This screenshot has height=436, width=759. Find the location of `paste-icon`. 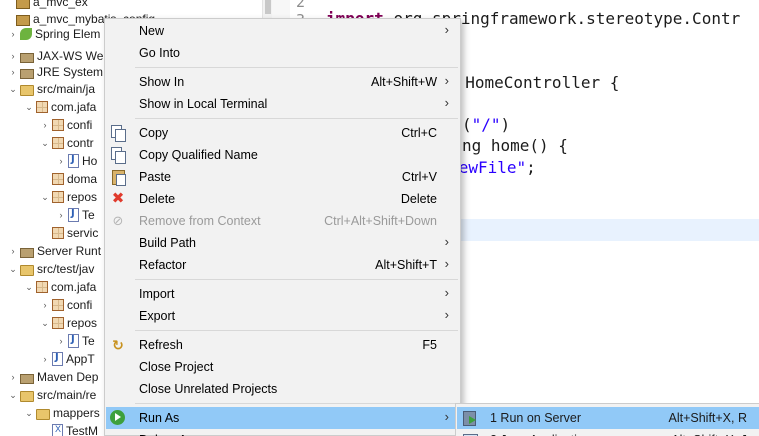

paste-icon is located at coordinates (118, 177).